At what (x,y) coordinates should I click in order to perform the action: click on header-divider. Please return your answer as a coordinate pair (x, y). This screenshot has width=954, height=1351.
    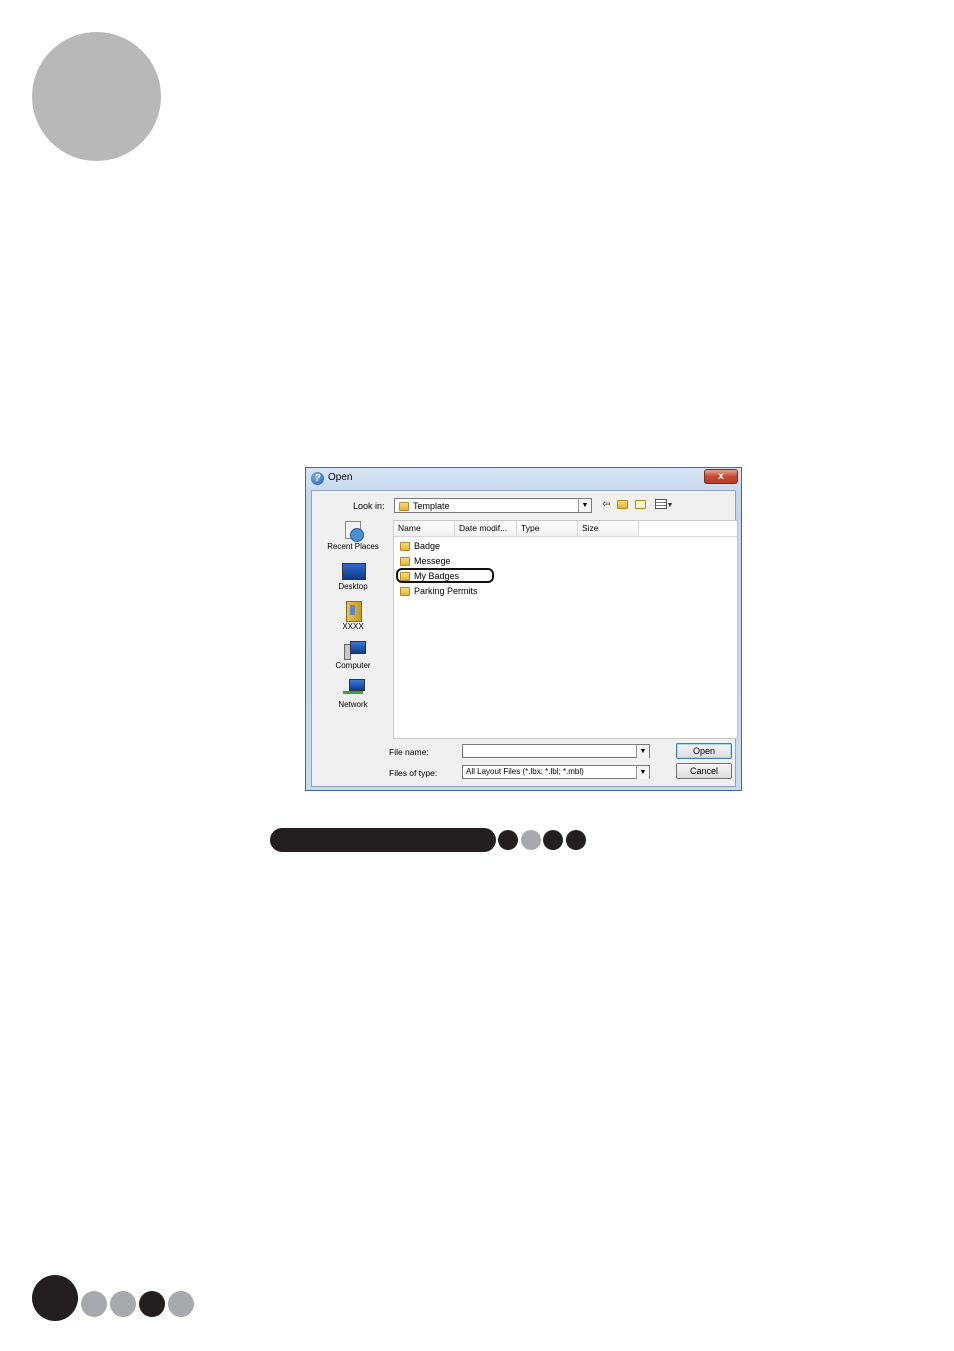
    Looking at the image, I should click on (565, 536).